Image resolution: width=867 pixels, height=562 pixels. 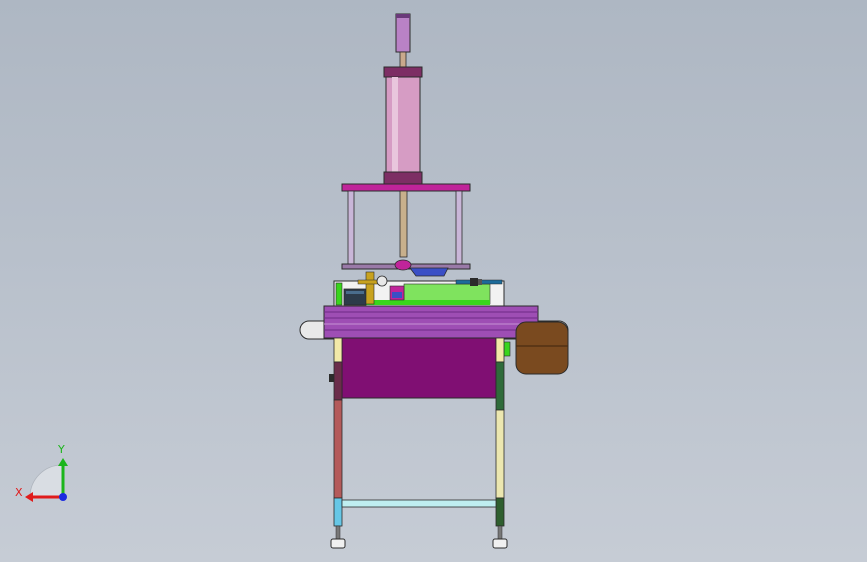 I want to click on z-axis-dot, so click(x=63, y=497).